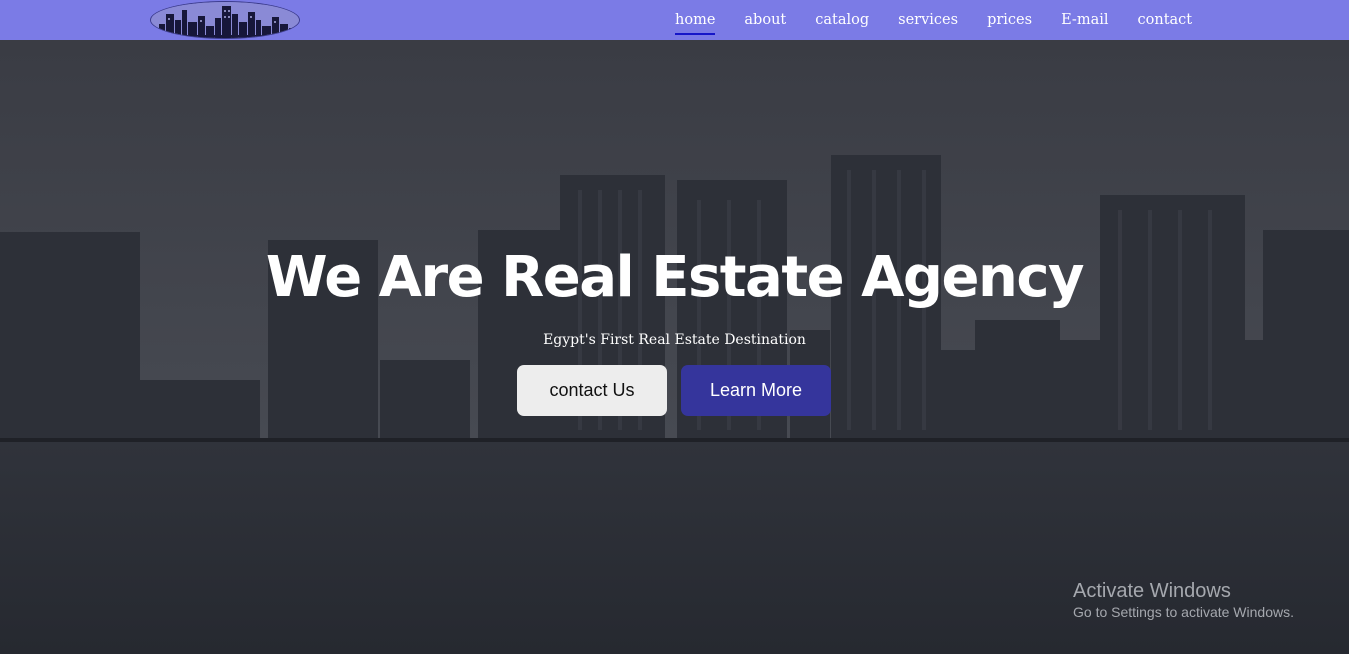 The height and width of the screenshot is (654, 1349). What do you see at coordinates (1165, 20) in the screenshot?
I see `nav-contact: contact` at bounding box center [1165, 20].